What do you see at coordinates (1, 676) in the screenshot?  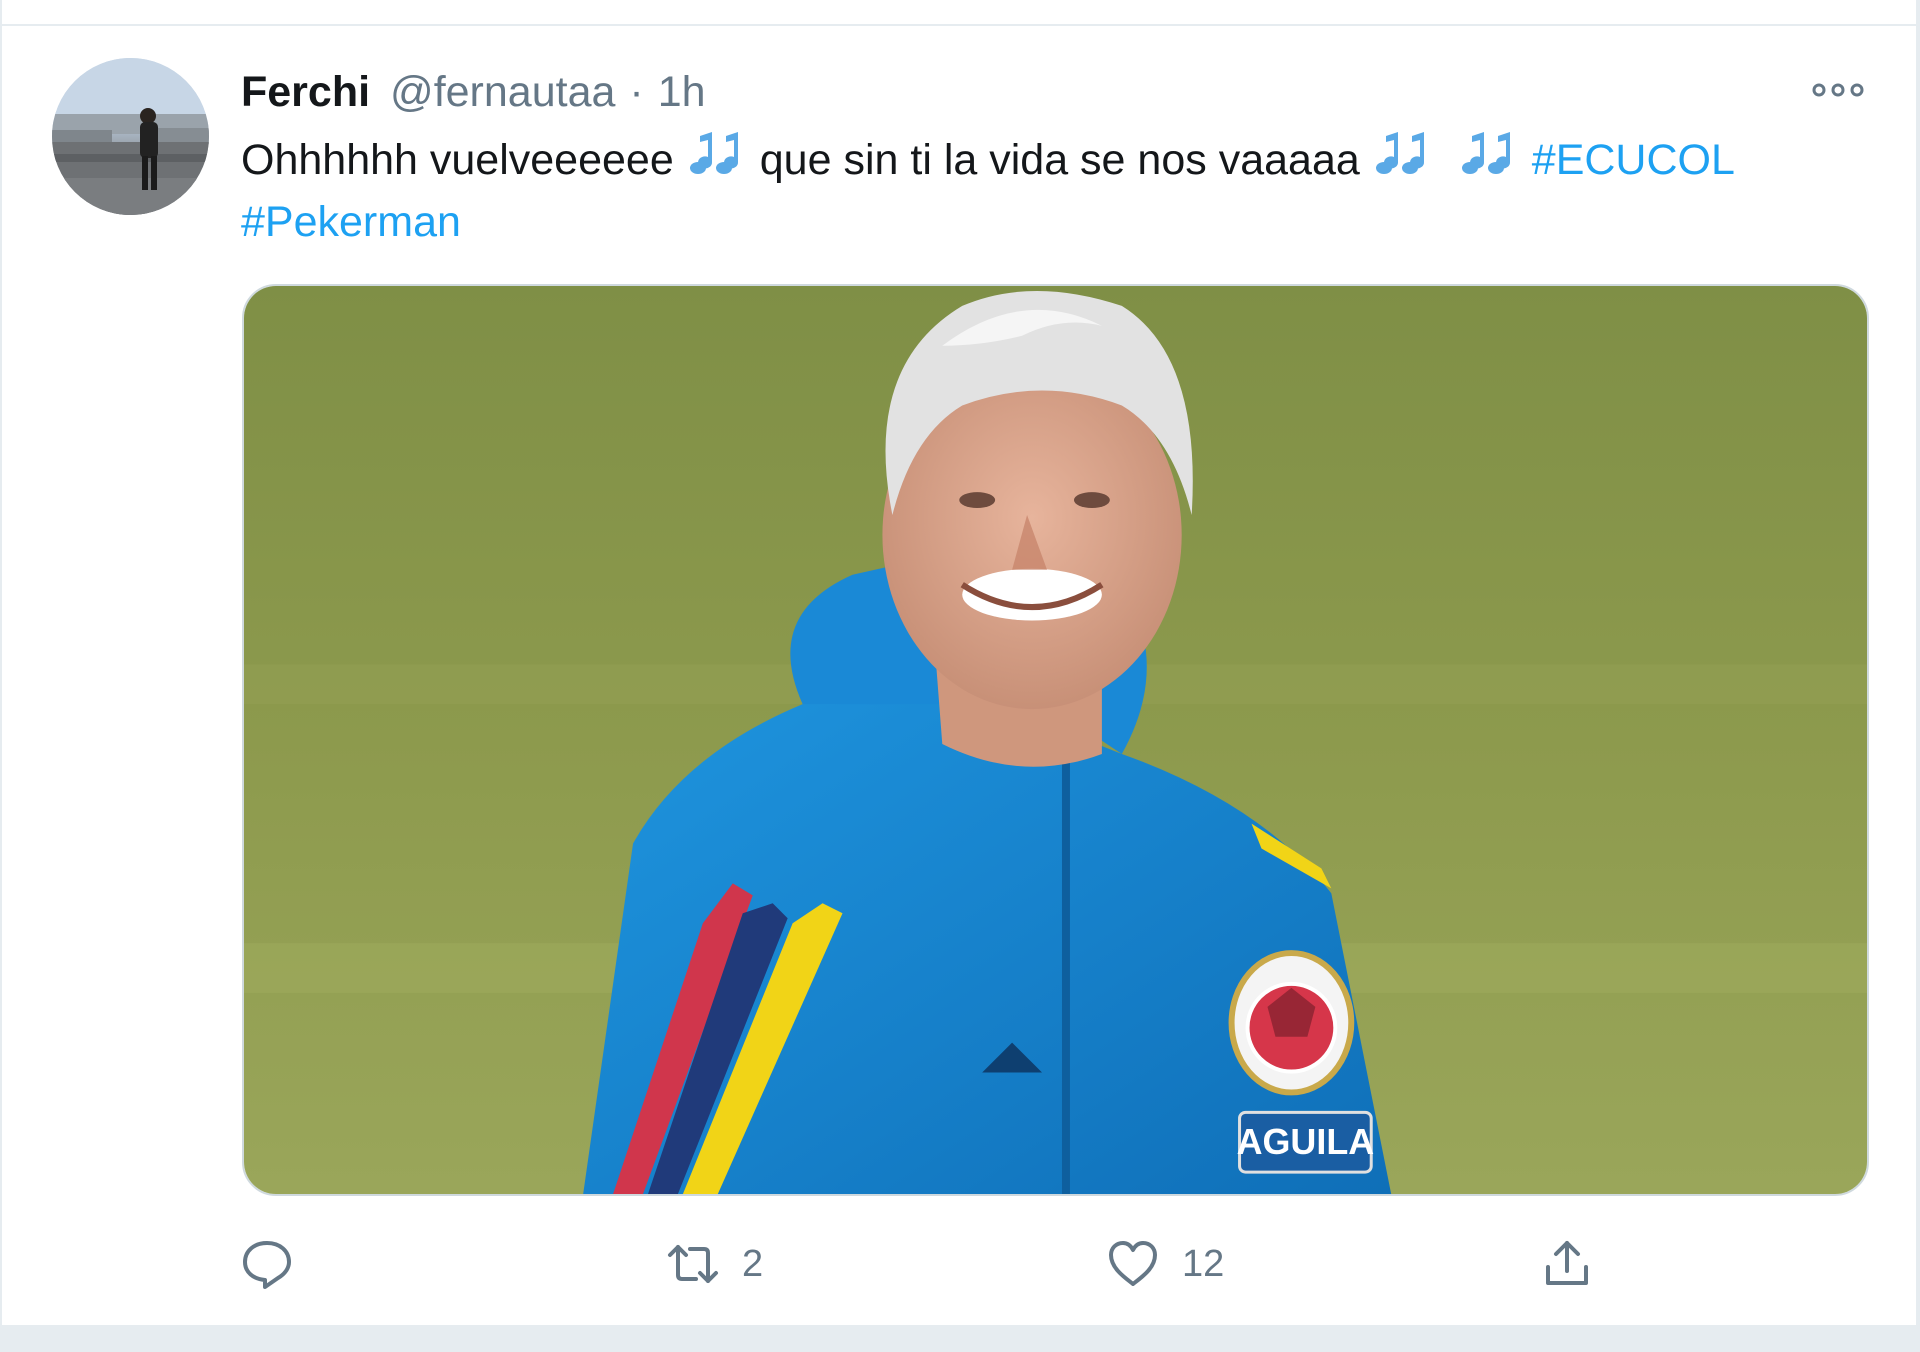 I see `left-border` at bounding box center [1, 676].